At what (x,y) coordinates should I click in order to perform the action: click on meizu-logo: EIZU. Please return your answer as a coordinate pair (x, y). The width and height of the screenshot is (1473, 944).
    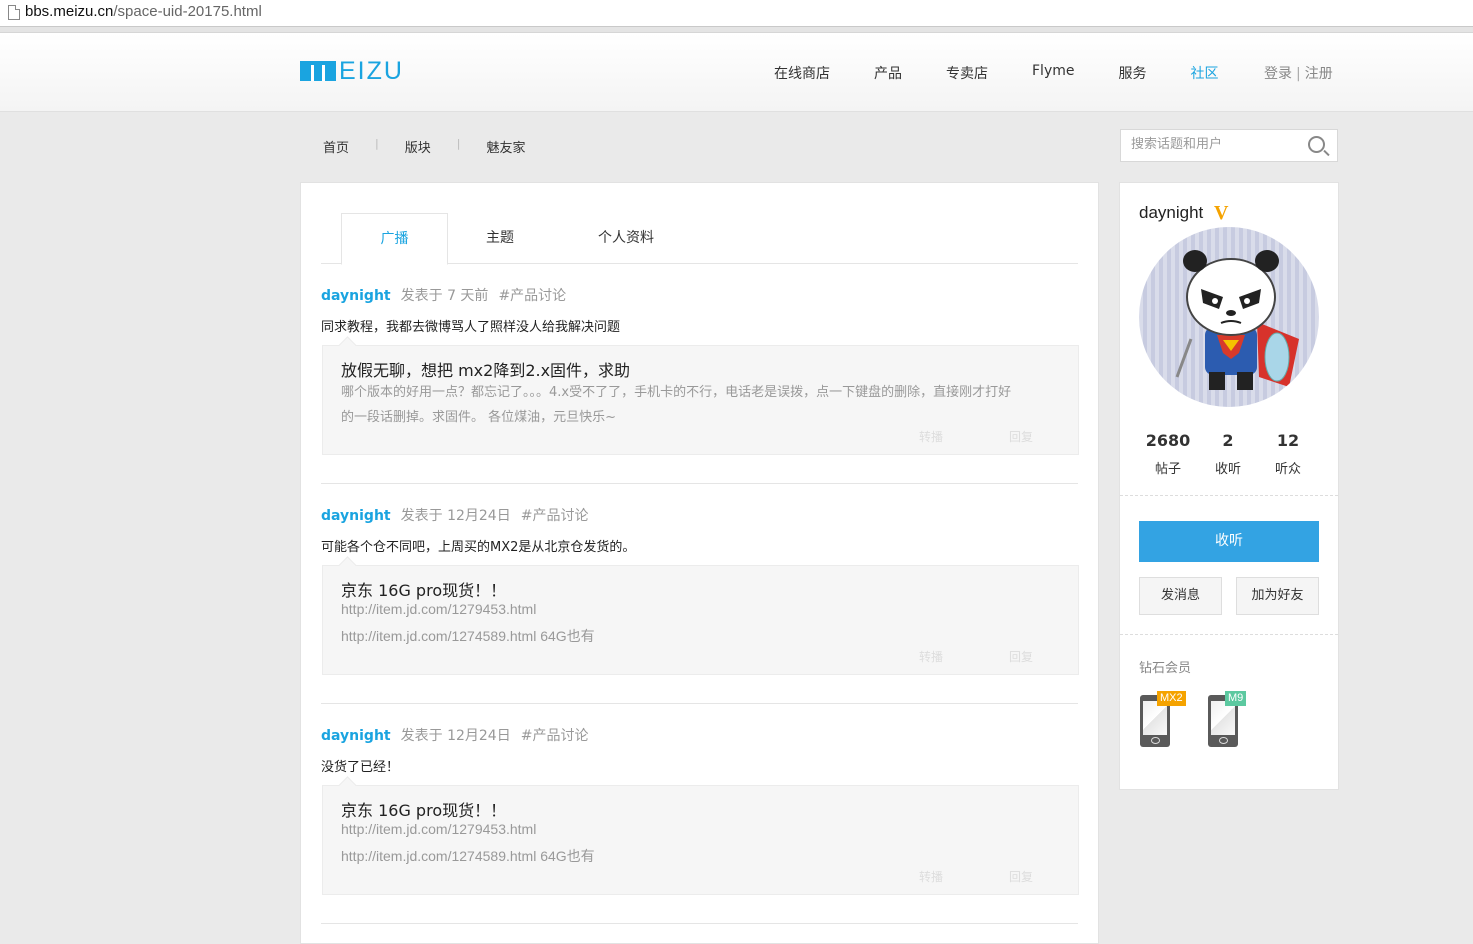
    Looking at the image, I should click on (352, 71).